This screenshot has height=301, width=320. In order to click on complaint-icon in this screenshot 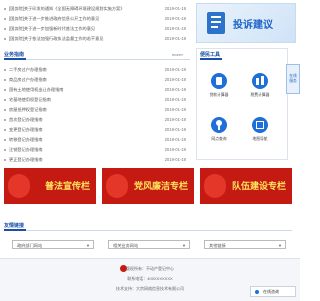, I will do `click(216, 23)`.